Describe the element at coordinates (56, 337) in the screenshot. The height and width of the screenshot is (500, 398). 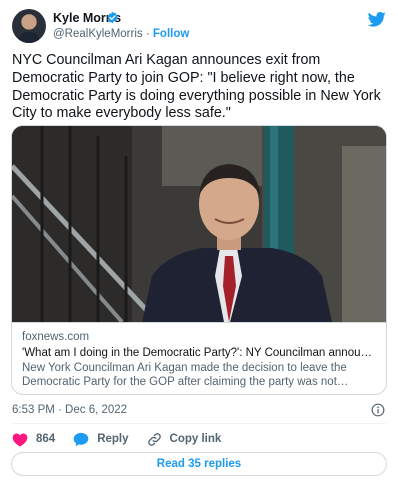
I see `link-domain: foxnews.com` at that location.